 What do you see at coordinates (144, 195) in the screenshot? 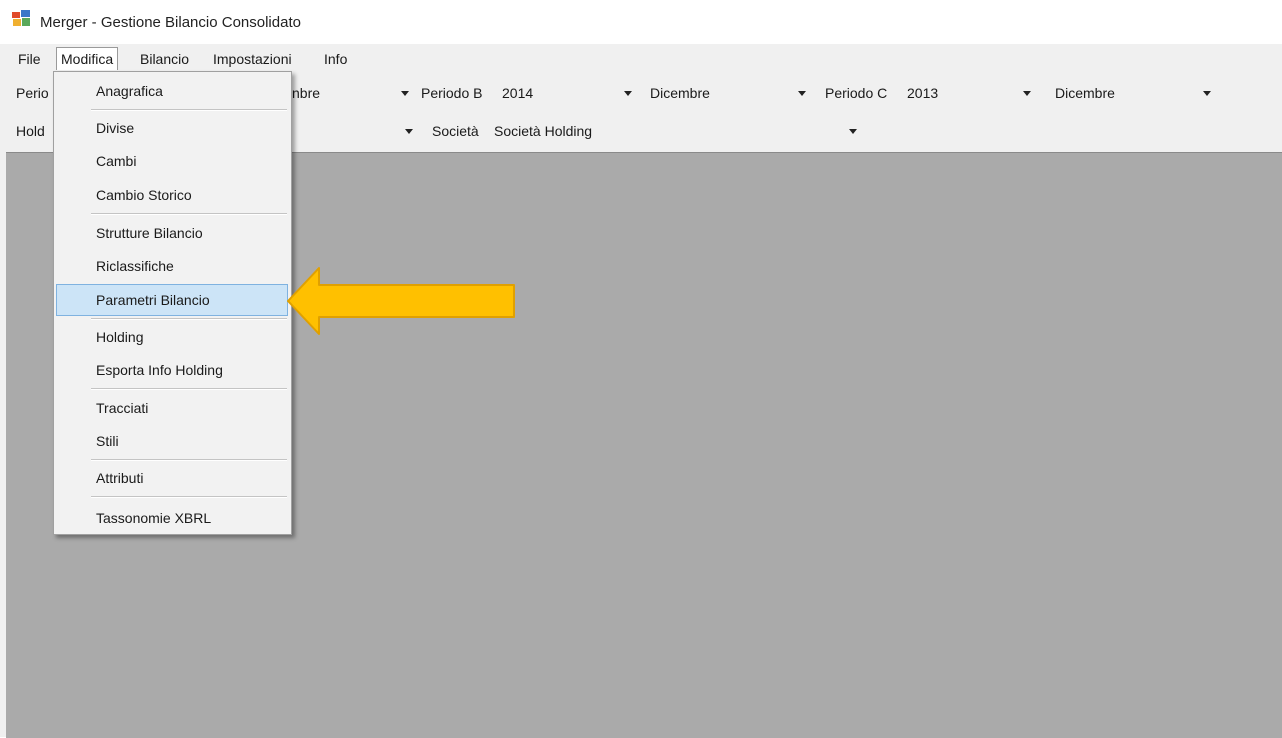
I see `menu-item-cambio-storico: Cambio Storico` at bounding box center [144, 195].